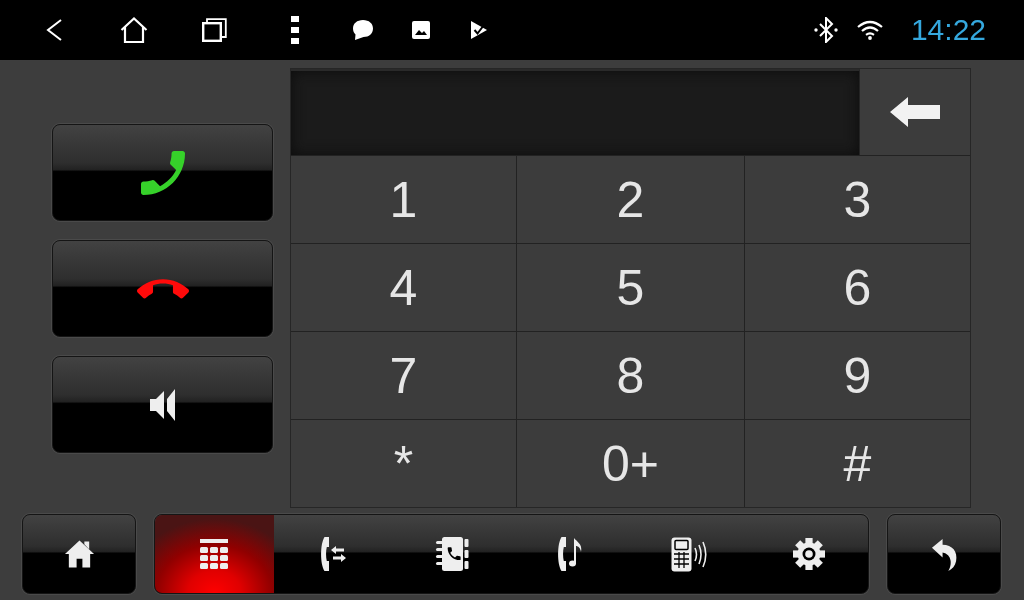  I want to click on dial-key: 2, so click(631, 199).